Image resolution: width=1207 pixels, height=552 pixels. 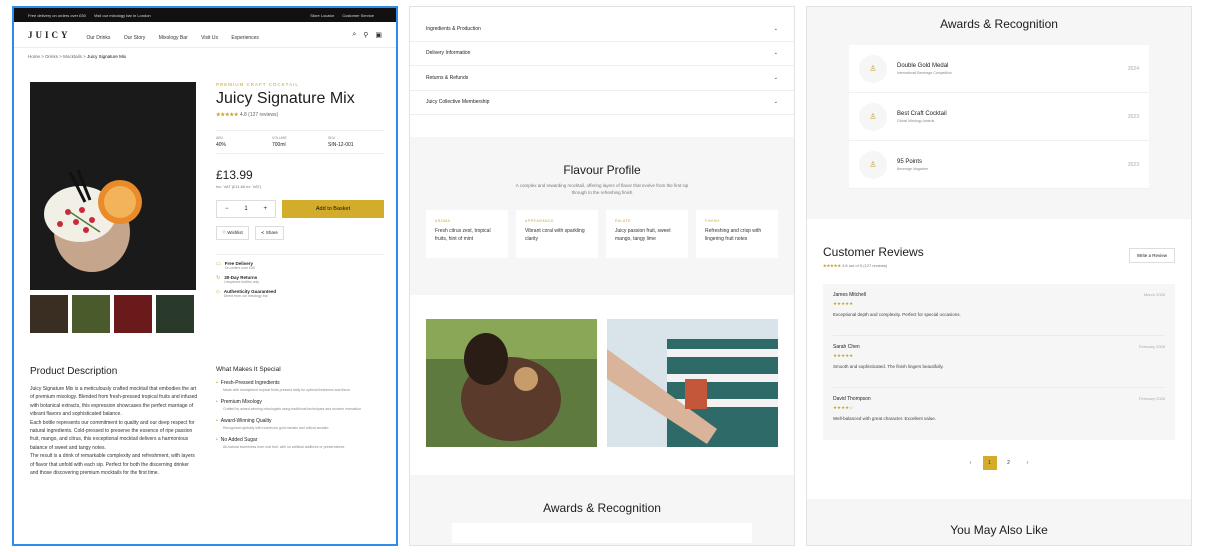 I want to click on lifestyle-photos, so click(x=606, y=384).